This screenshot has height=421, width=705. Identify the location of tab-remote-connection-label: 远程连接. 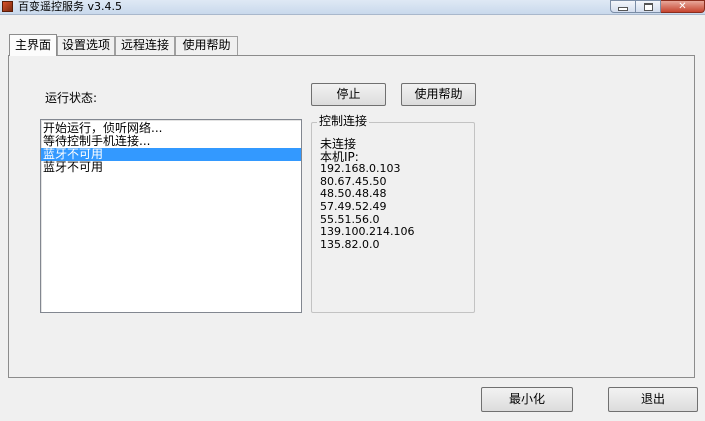
(144, 45).